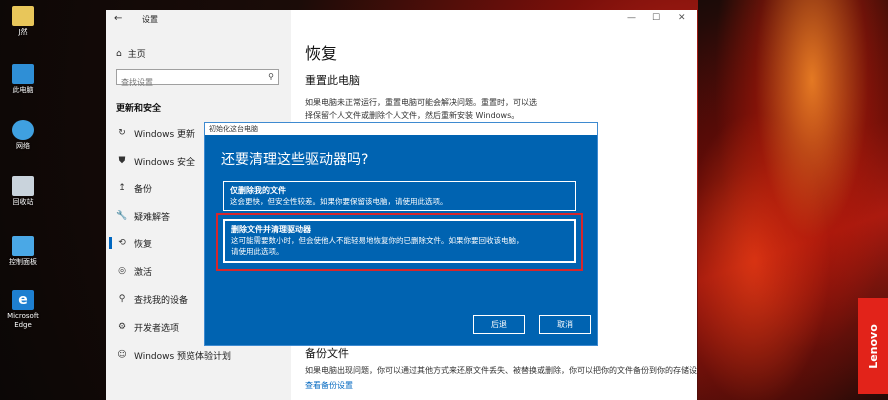 Image resolution: width=888 pixels, height=400 pixels. Describe the element at coordinates (191, 82) in the screenshot. I see `search-input` at that location.